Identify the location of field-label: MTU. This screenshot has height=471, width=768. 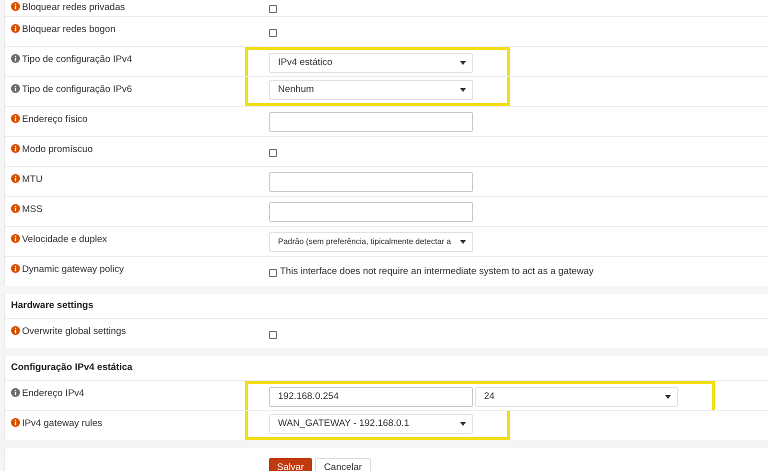
(32, 180).